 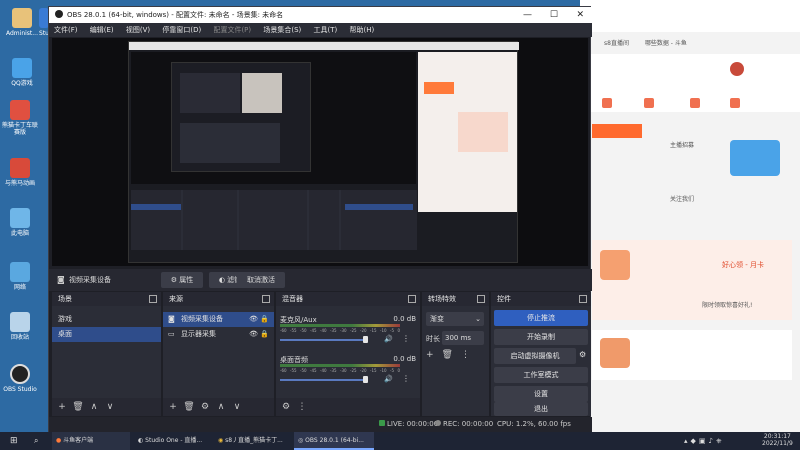 I want to click on nested-docks, so click(x=230, y=143).